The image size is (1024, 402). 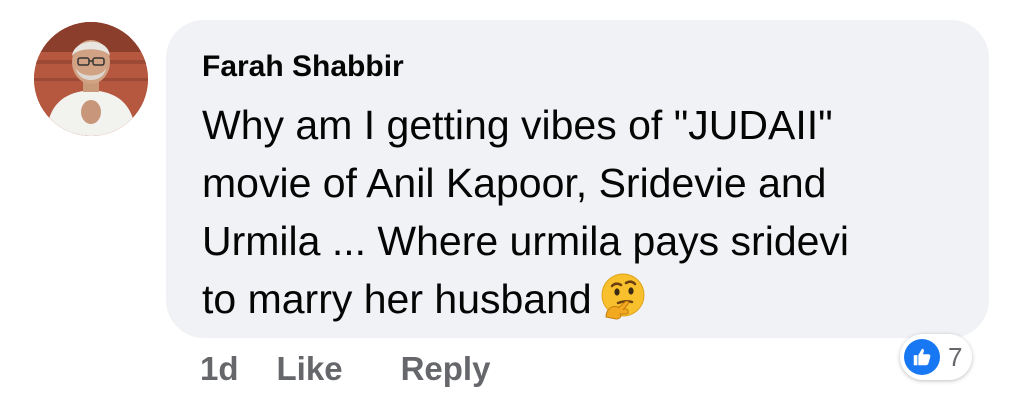 What do you see at coordinates (397, 299) in the screenshot?
I see `comment-body-line-text: to marry her husband` at bounding box center [397, 299].